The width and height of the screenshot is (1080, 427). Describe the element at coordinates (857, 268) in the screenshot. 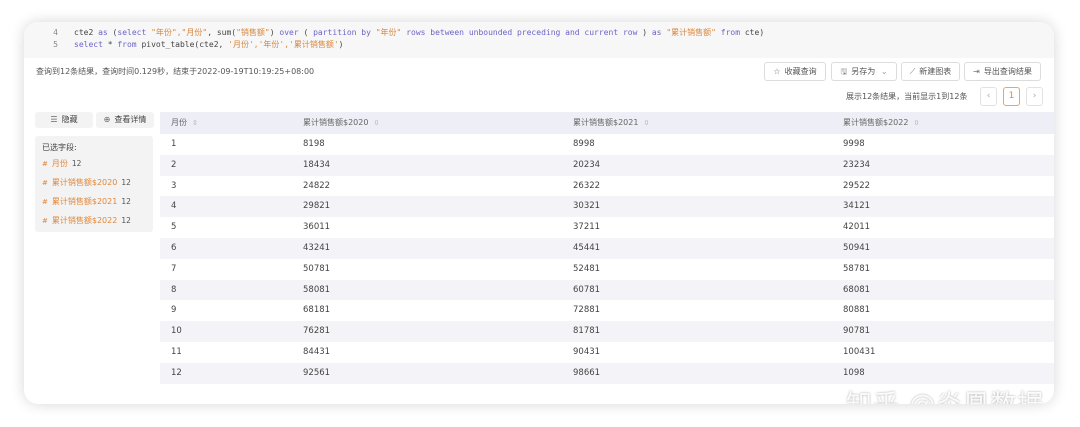

I see `table-cell: 58781` at that location.